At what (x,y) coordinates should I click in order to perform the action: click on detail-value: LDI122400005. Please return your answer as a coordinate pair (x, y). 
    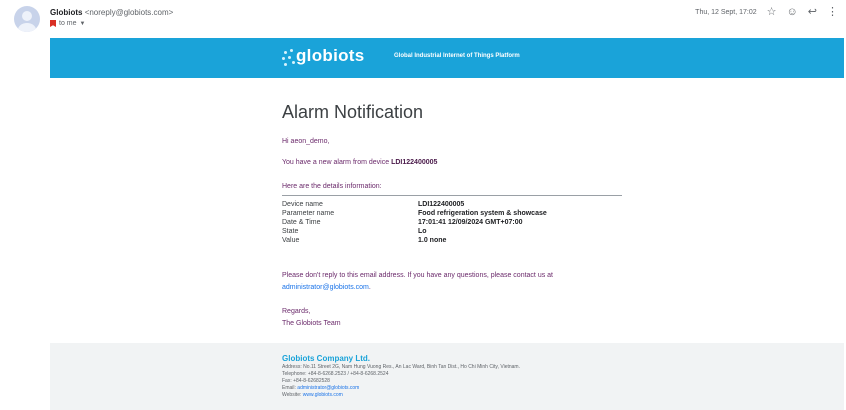
    Looking at the image, I should click on (441, 204).